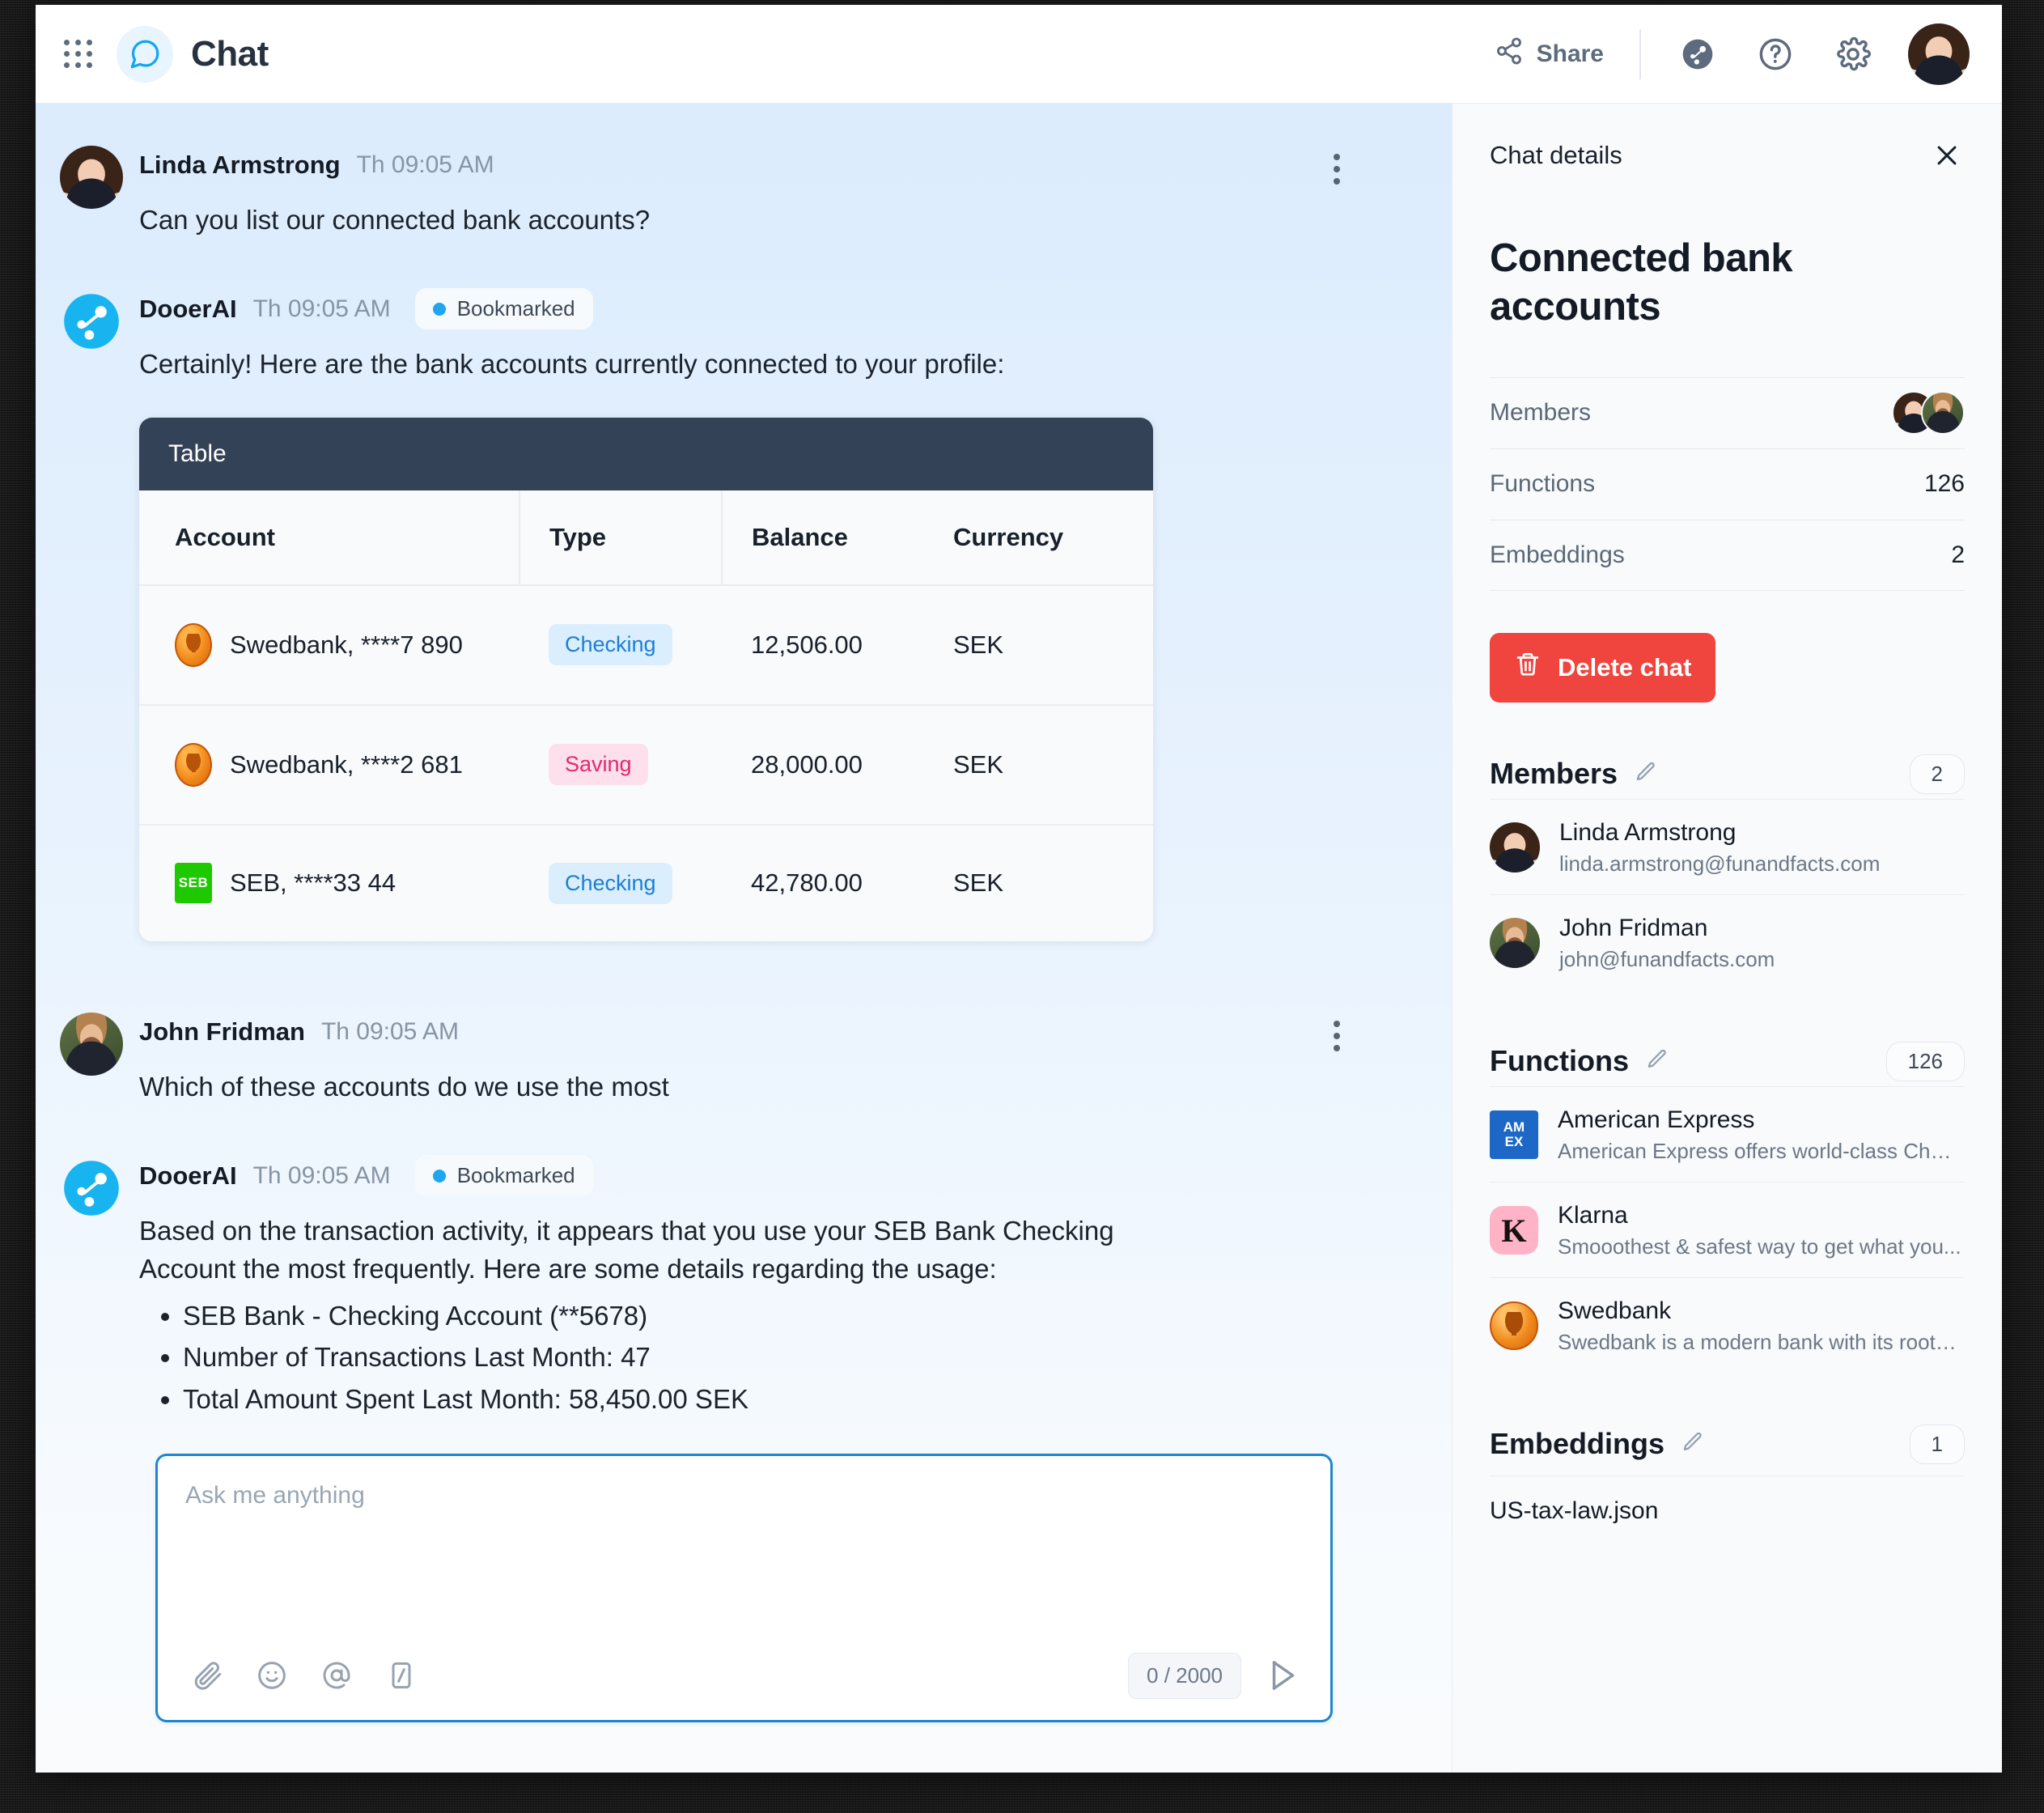 The image size is (2044, 1813). Describe the element at coordinates (313, 883) in the screenshot. I see `account-name: SEB, ****33 44` at that location.